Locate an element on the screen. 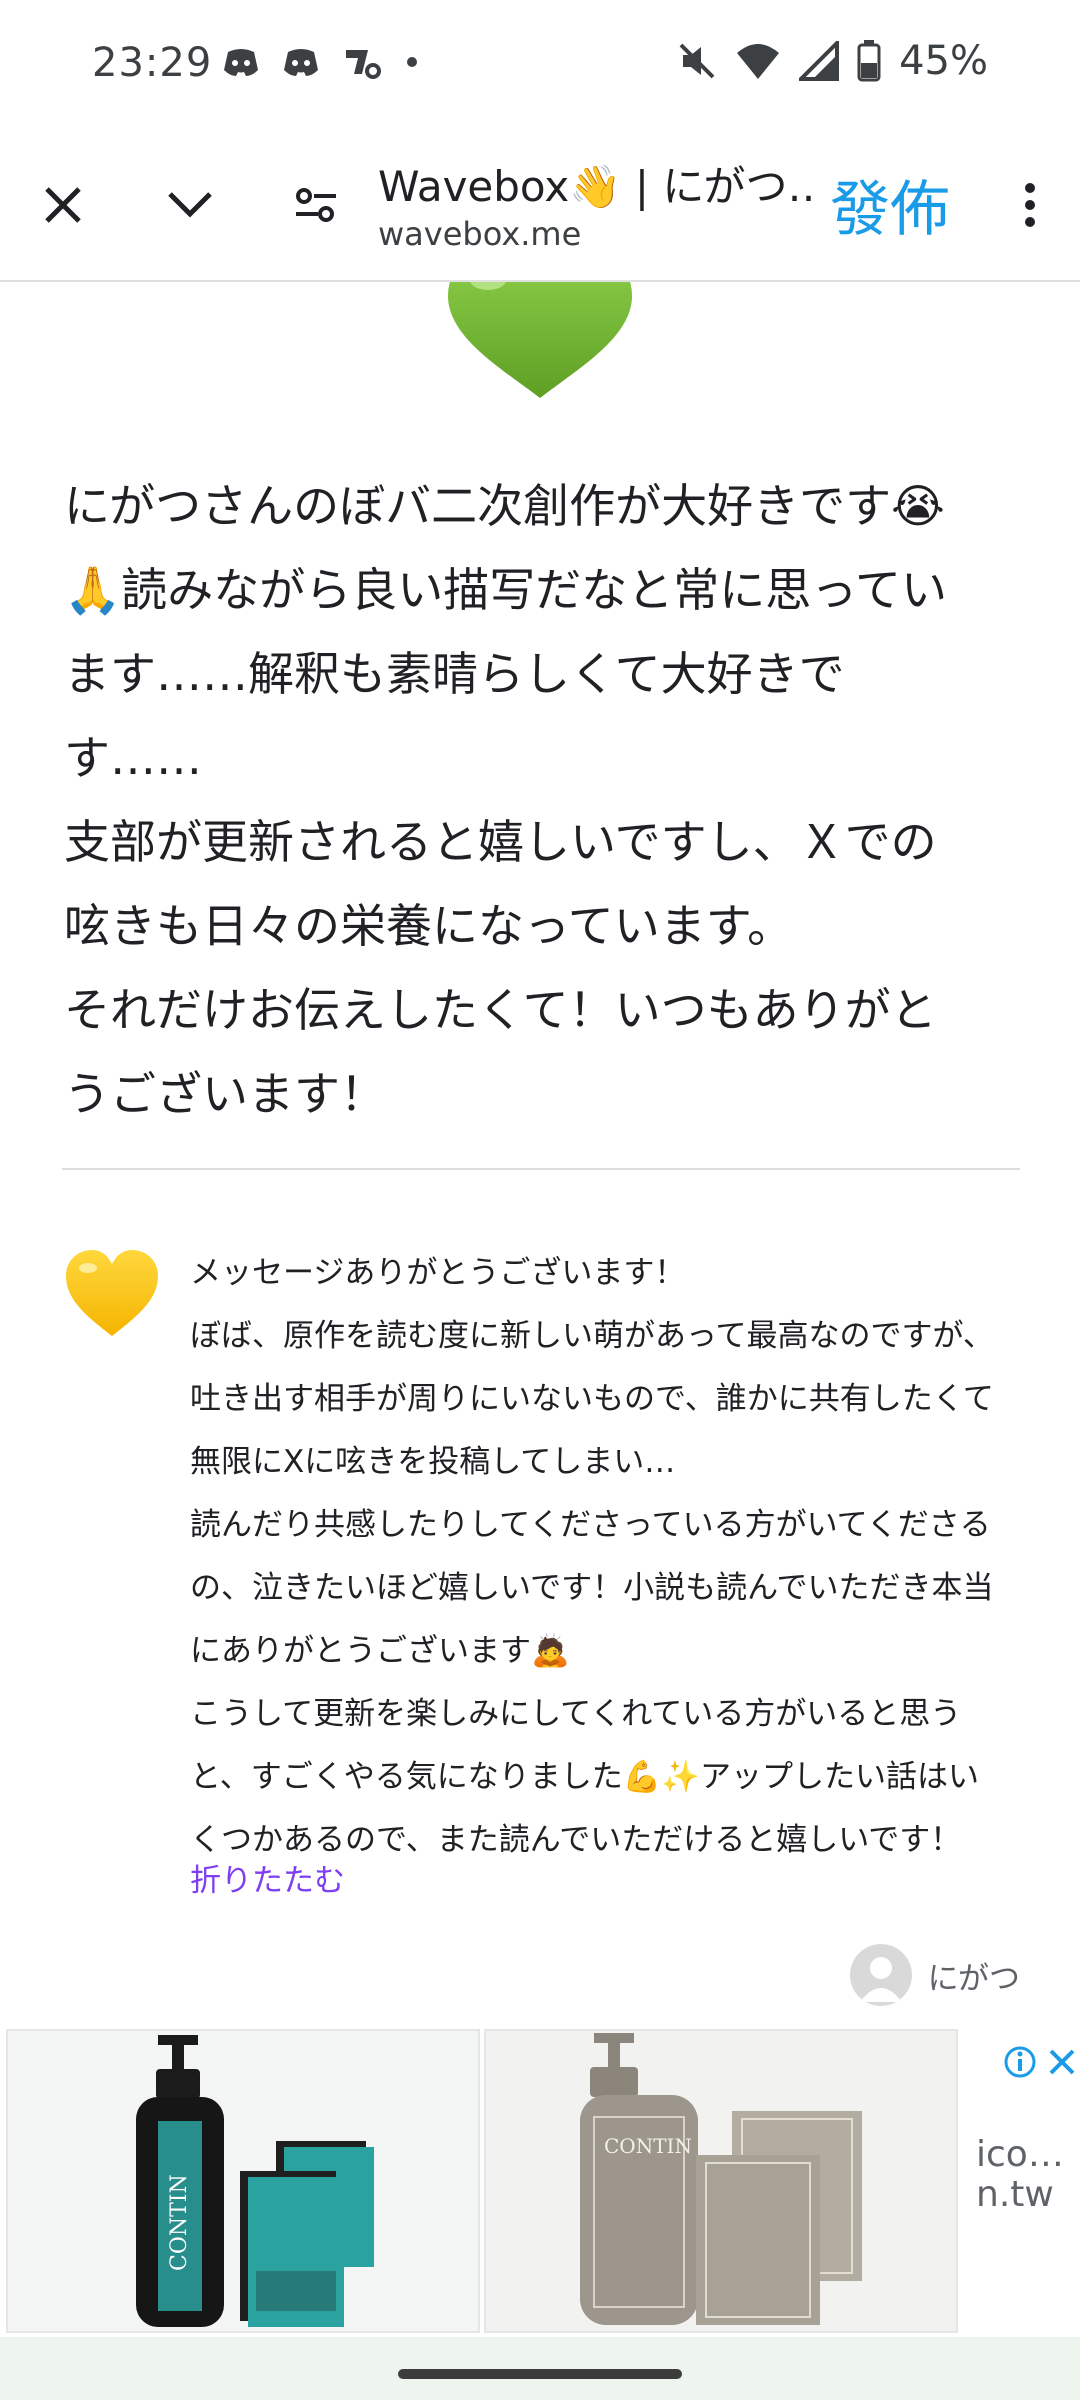  ad-domain: ico… n.tw is located at coordinates (1020, 2175).